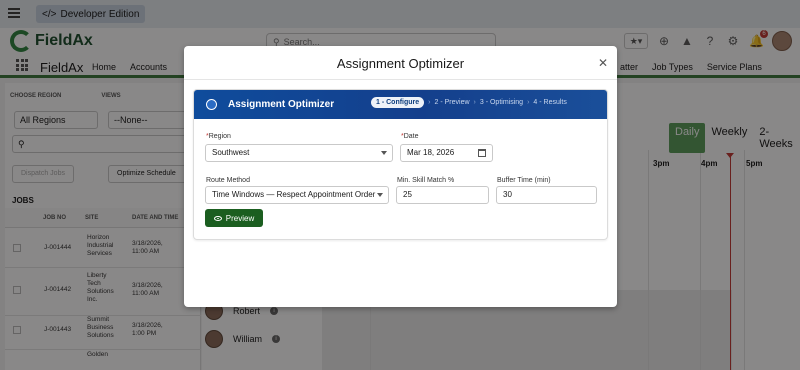 The height and width of the screenshot is (370, 800). What do you see at coordinates (211, 104) in the screenshot?
I see `optimizer-icon` at bounding box center [211, 104].